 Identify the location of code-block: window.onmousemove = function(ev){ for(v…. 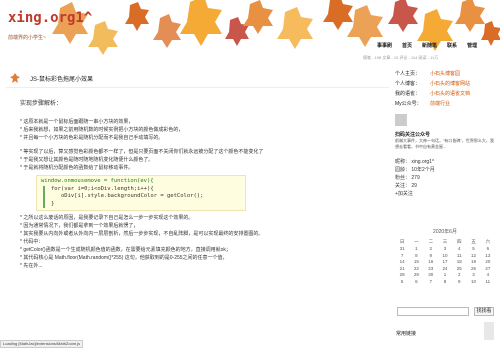
(141, 193).